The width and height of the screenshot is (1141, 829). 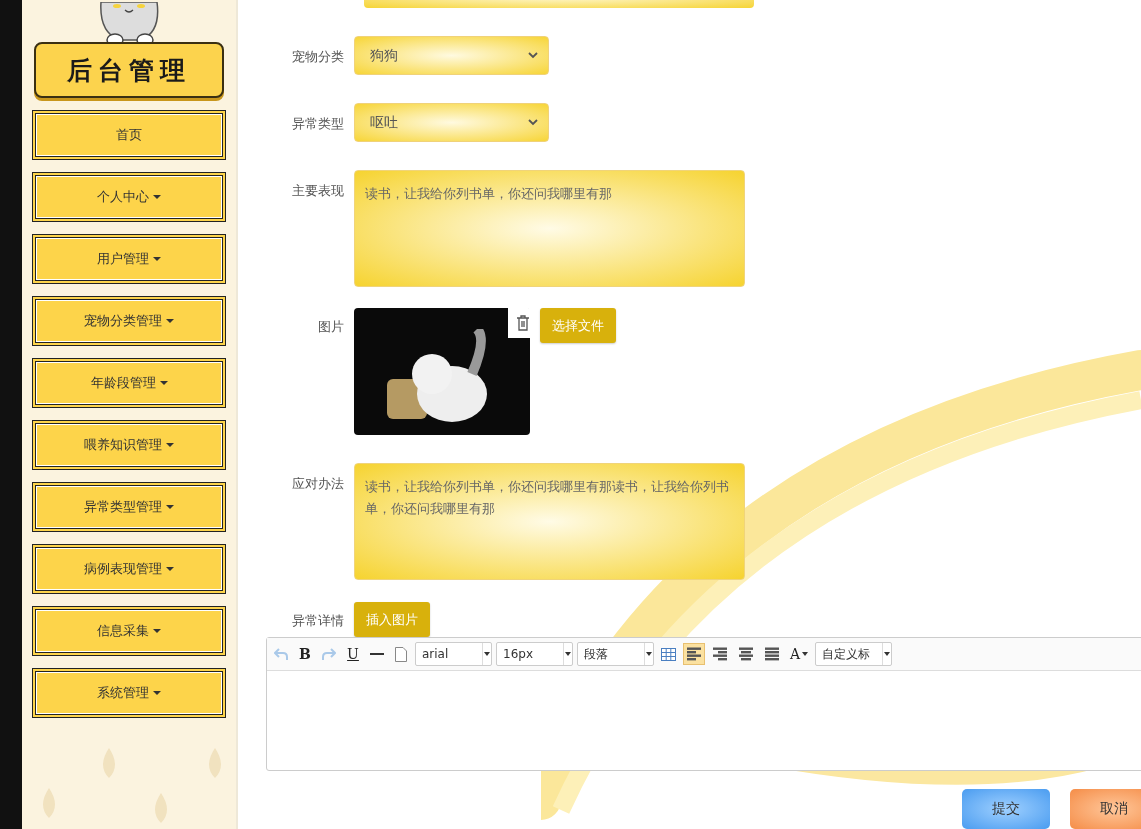 What do you see at coordinates (401, 654) in the screenshot?
I see `page-icon` at bounding box center [401, 654].